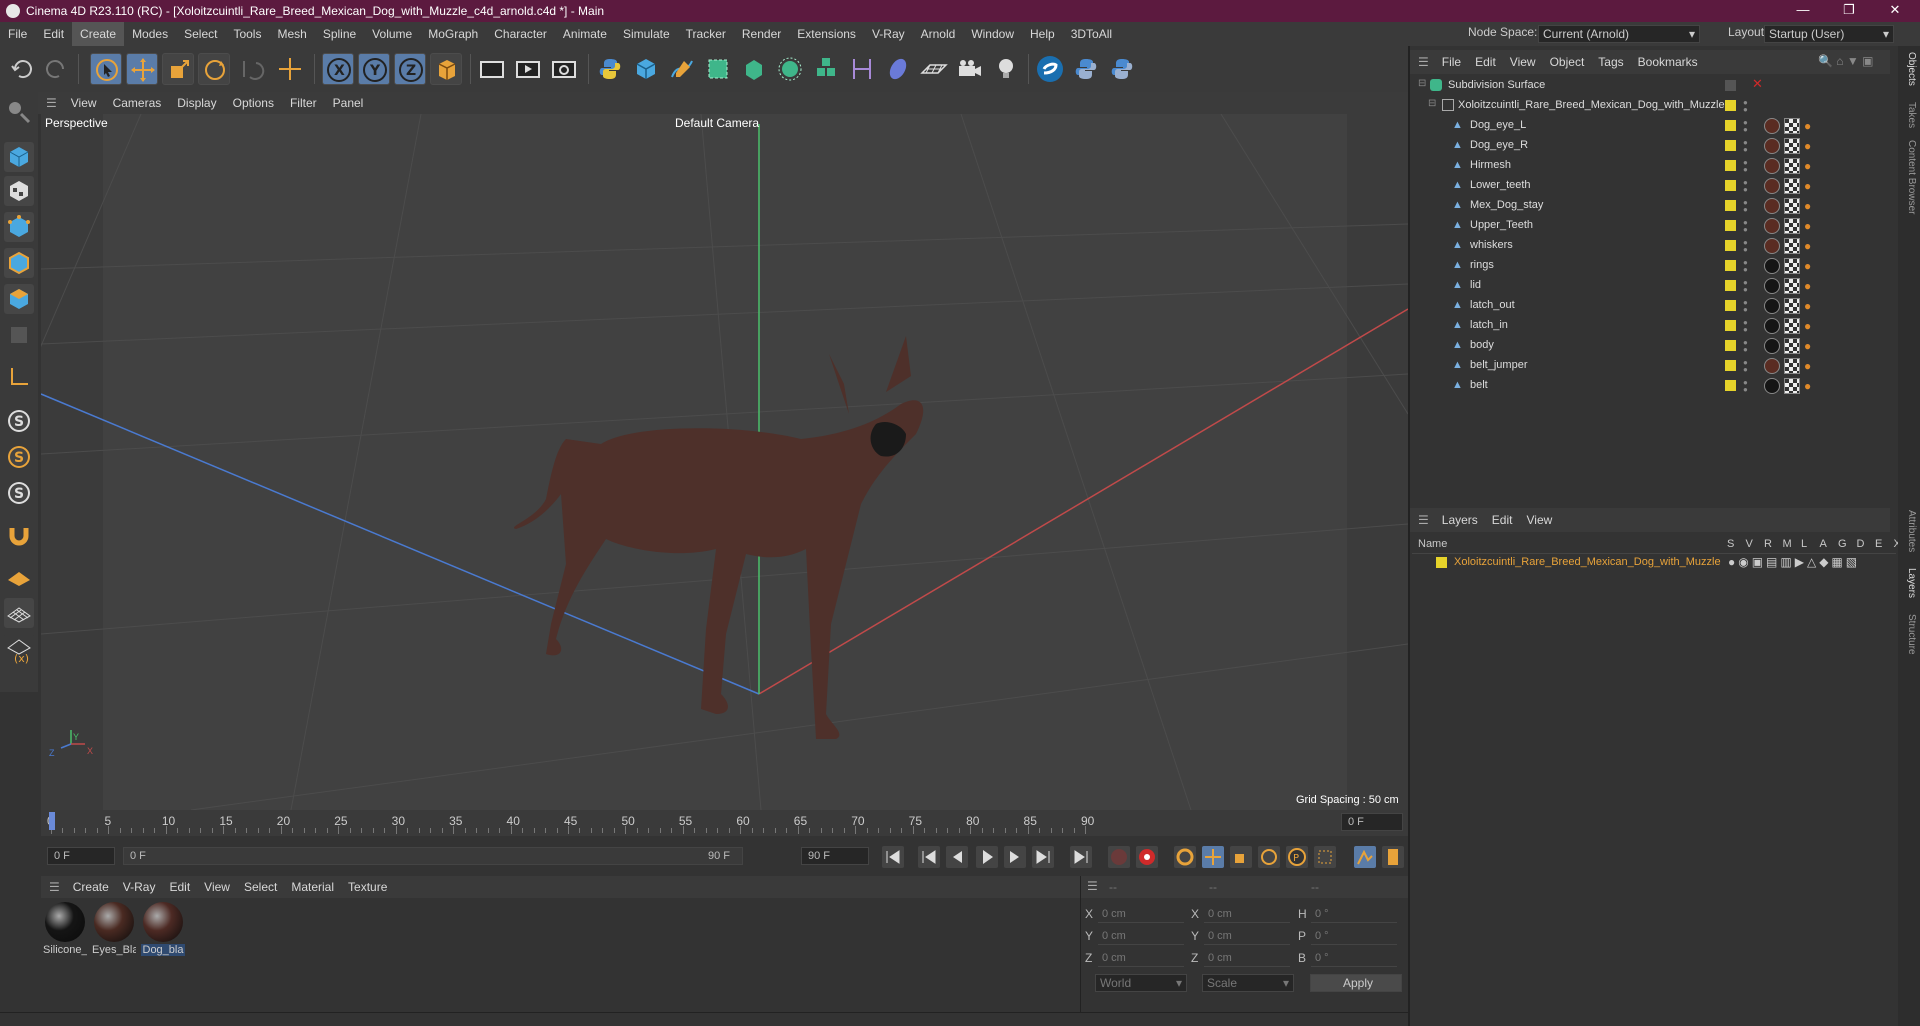 The width and height of the screenshot is (1920, 1026). I want to click on menu-tracker: Tracker, so click(706, 34).